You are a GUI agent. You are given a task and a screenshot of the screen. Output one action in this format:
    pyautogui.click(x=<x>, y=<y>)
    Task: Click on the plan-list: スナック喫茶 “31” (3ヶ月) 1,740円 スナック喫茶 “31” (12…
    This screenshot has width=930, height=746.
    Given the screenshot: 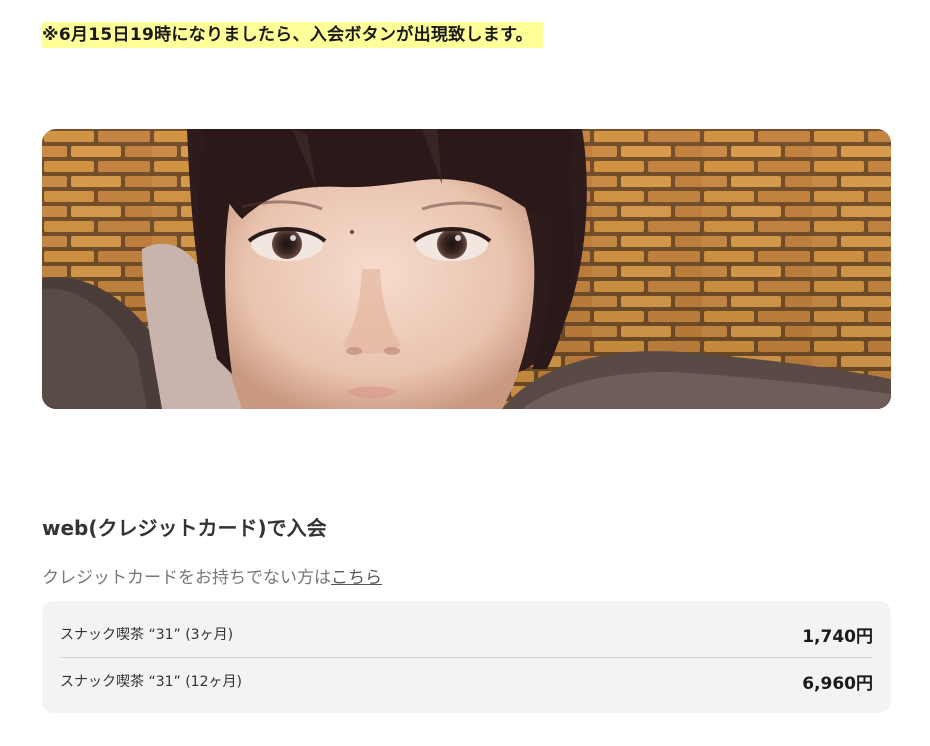 What is the action you would take?
    pyautogui.click(x=466, y=657)
    